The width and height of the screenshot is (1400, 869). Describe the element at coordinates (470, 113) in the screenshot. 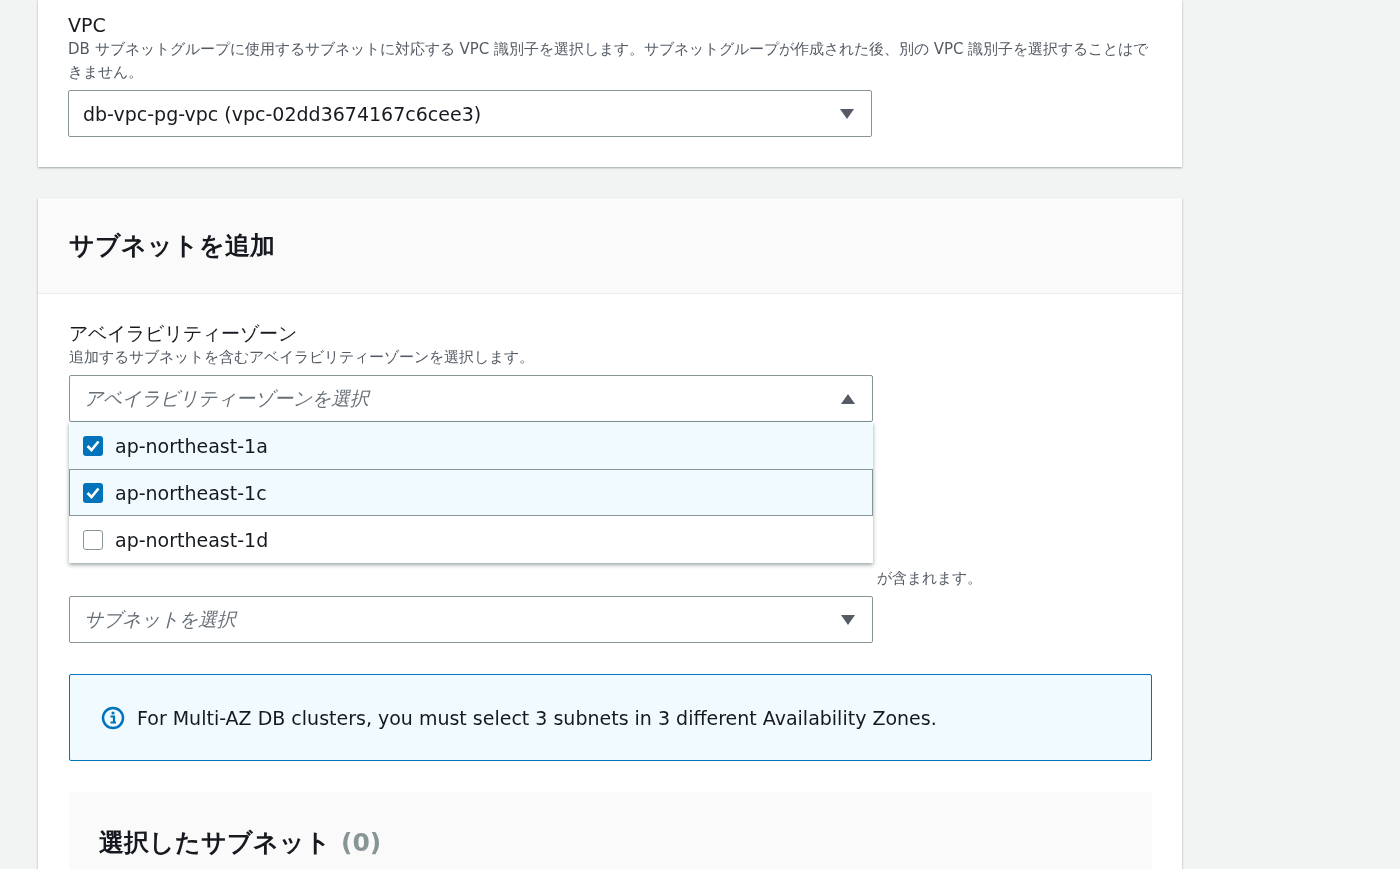

I see `vpc-select: db-vpc-pg-vpc (vpc-02dd3674167c6cee3)` at that location.